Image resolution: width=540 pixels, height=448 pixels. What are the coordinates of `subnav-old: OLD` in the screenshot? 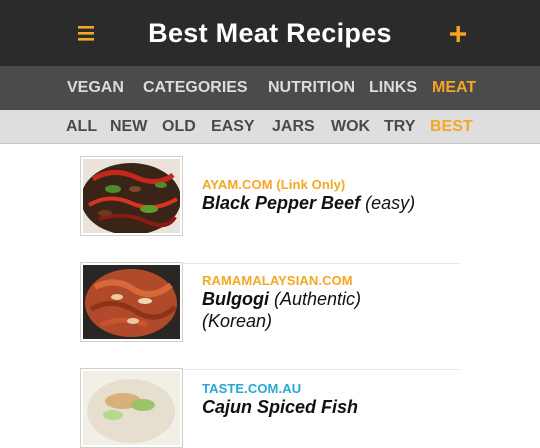 It's located at (179, 126).